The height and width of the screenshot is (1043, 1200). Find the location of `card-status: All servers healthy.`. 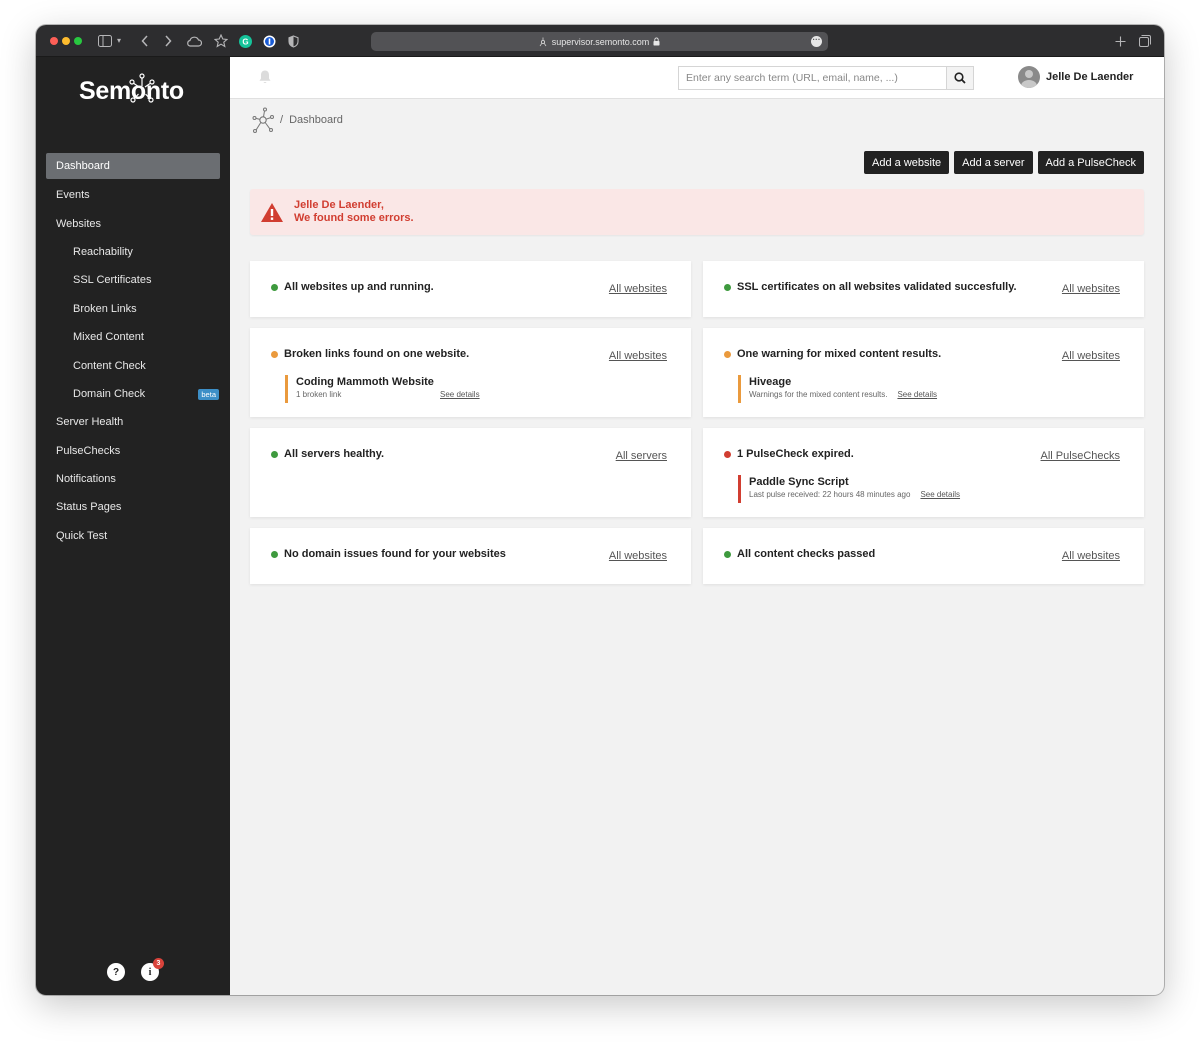

card-status: All servers healthy. is located at coordinates (334, 454).